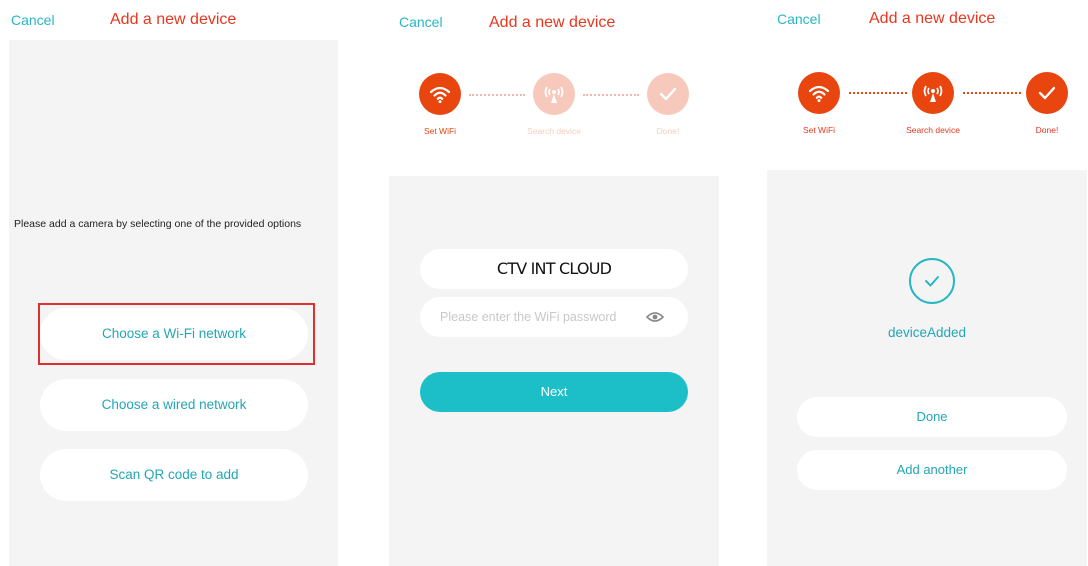 The image size is (1088, 566). What do you see at coordinates (932, 470) in the screenshot?
I see `add-another-button: Add another` at bounding box center [932, 470].